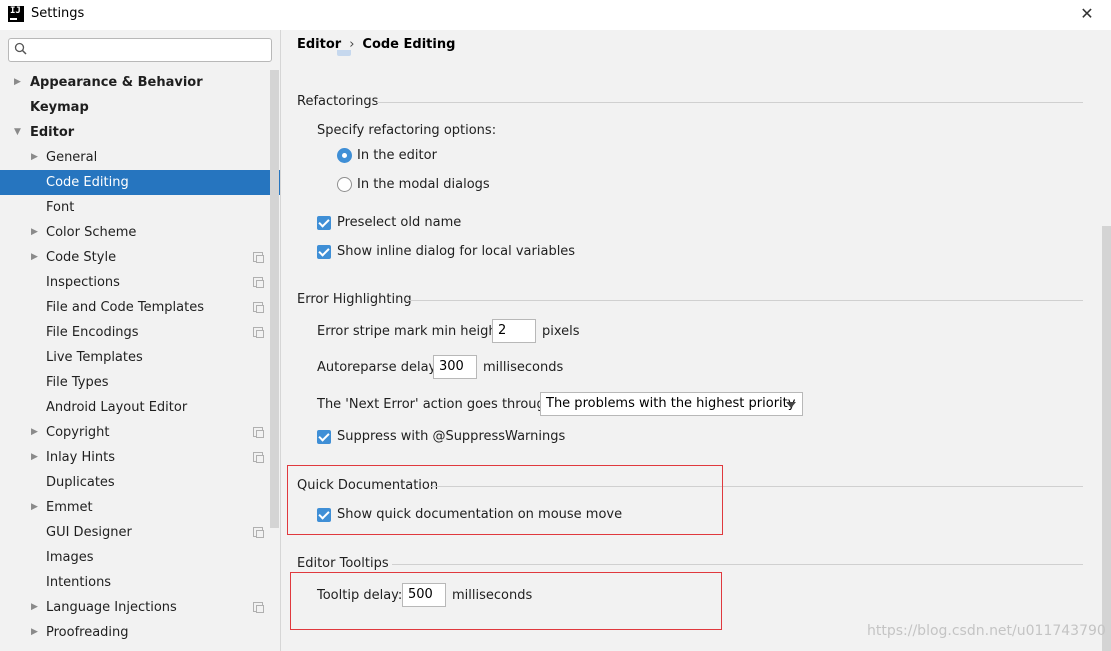  I want to click on sidebar-item-label: Android Layout Editor, so click(117, 407).